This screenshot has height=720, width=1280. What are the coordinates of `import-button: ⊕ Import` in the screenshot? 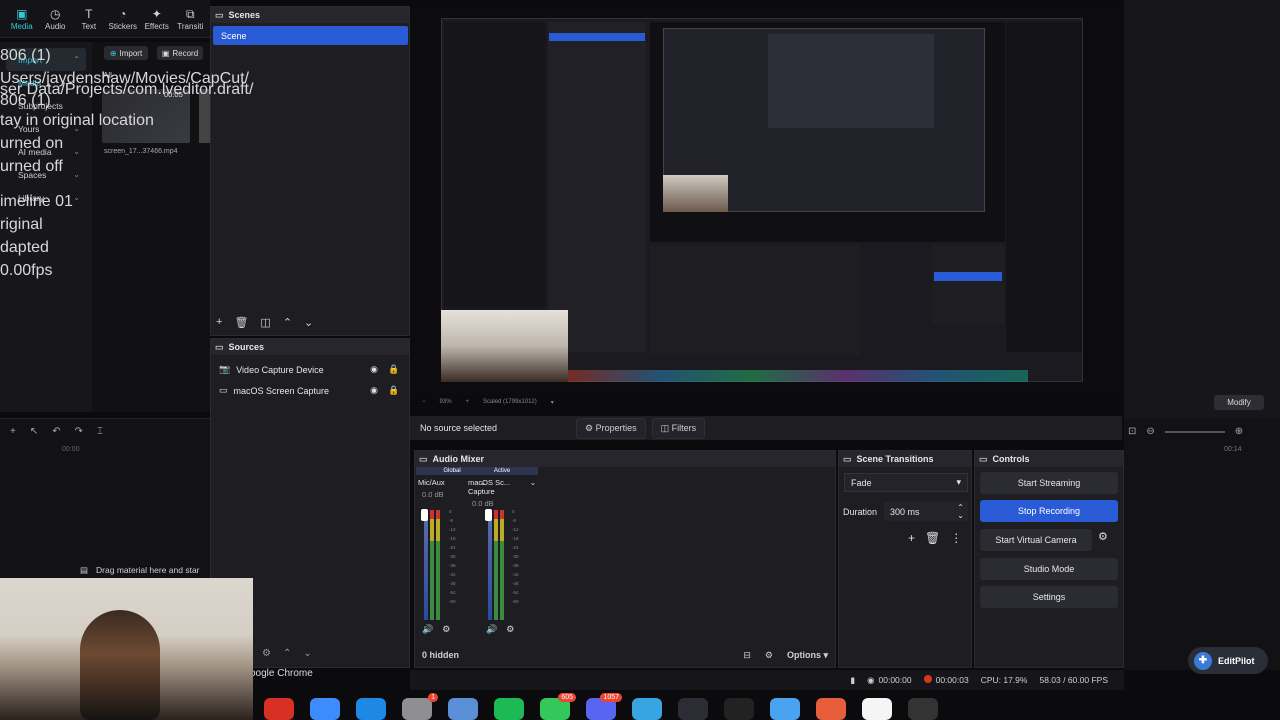 It's located at (126, 53).